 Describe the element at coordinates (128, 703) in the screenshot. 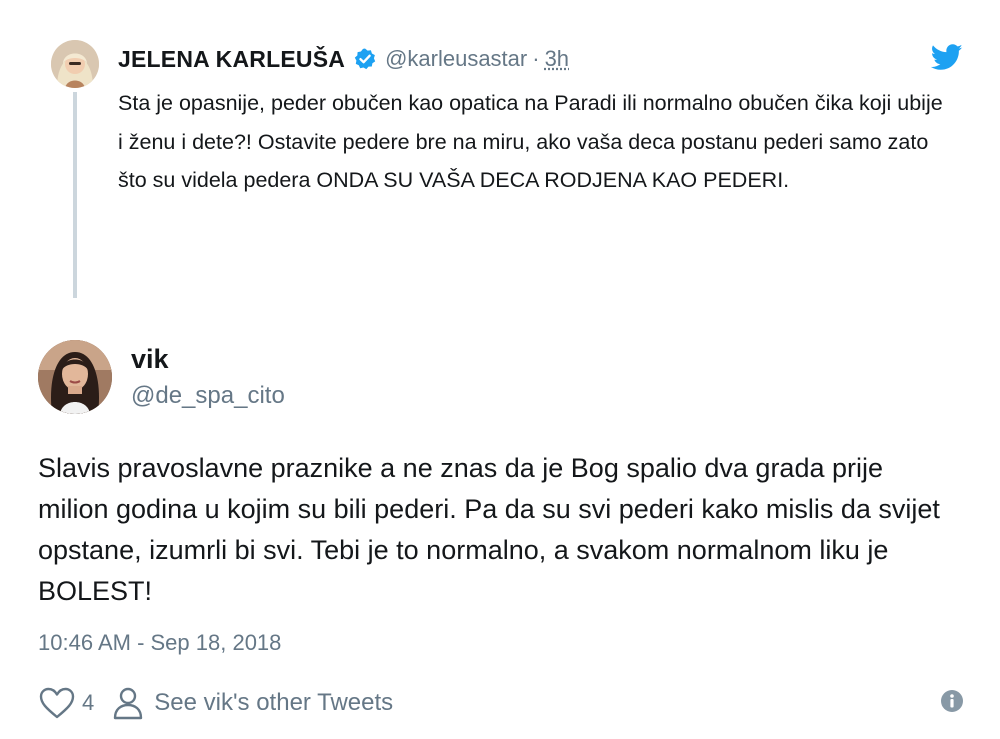

I see `person-icon` at that location.